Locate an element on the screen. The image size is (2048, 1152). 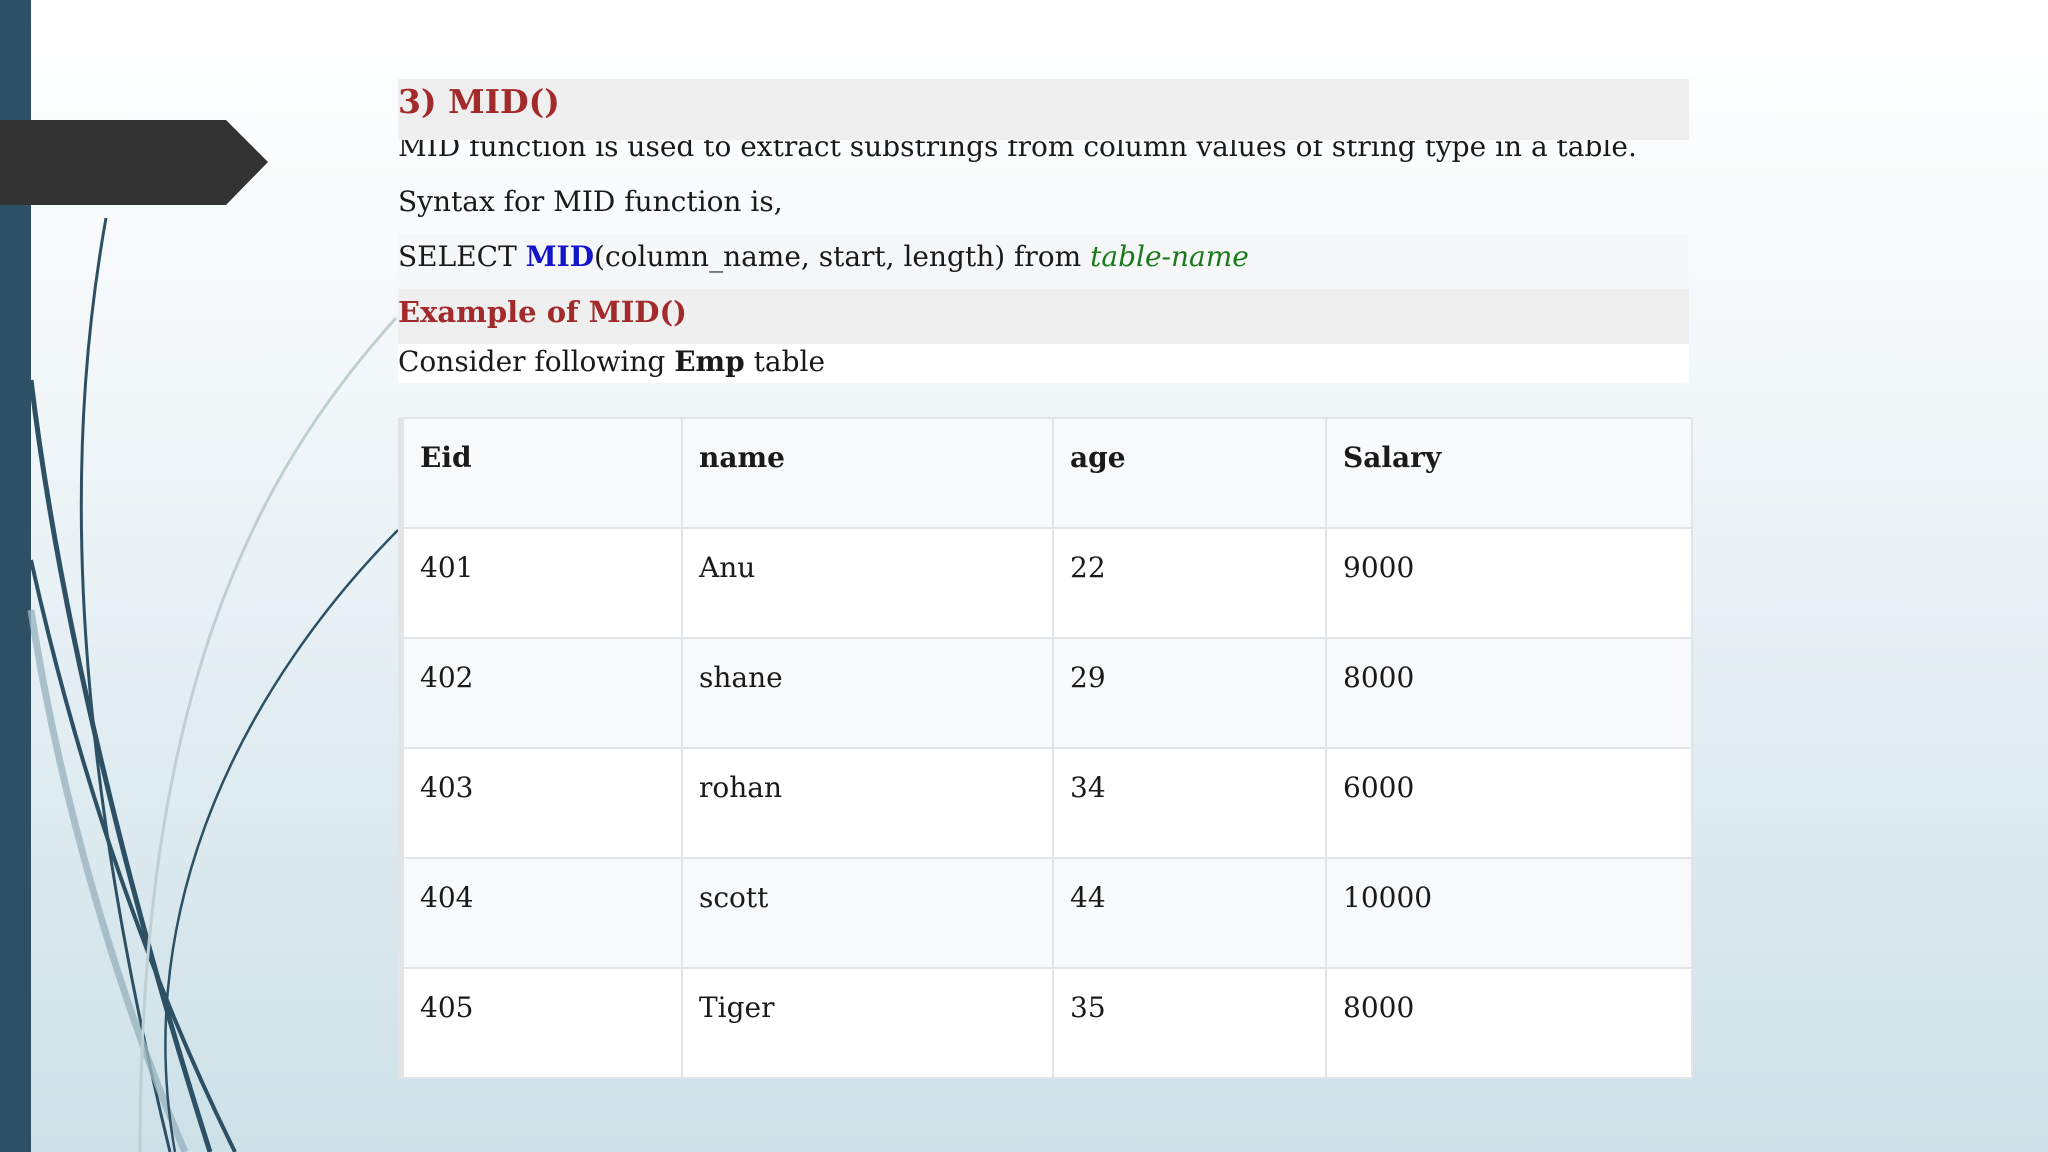
table-cell: 9000 is located at coordinates (1509, 583).